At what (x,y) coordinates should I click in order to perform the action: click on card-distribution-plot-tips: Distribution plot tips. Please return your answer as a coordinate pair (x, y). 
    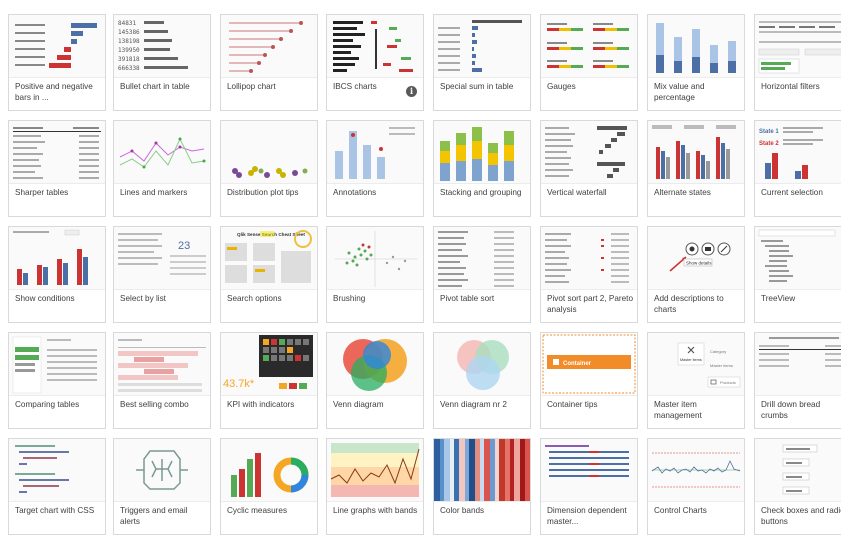
    Looking at the image, I should click on (269, 168).